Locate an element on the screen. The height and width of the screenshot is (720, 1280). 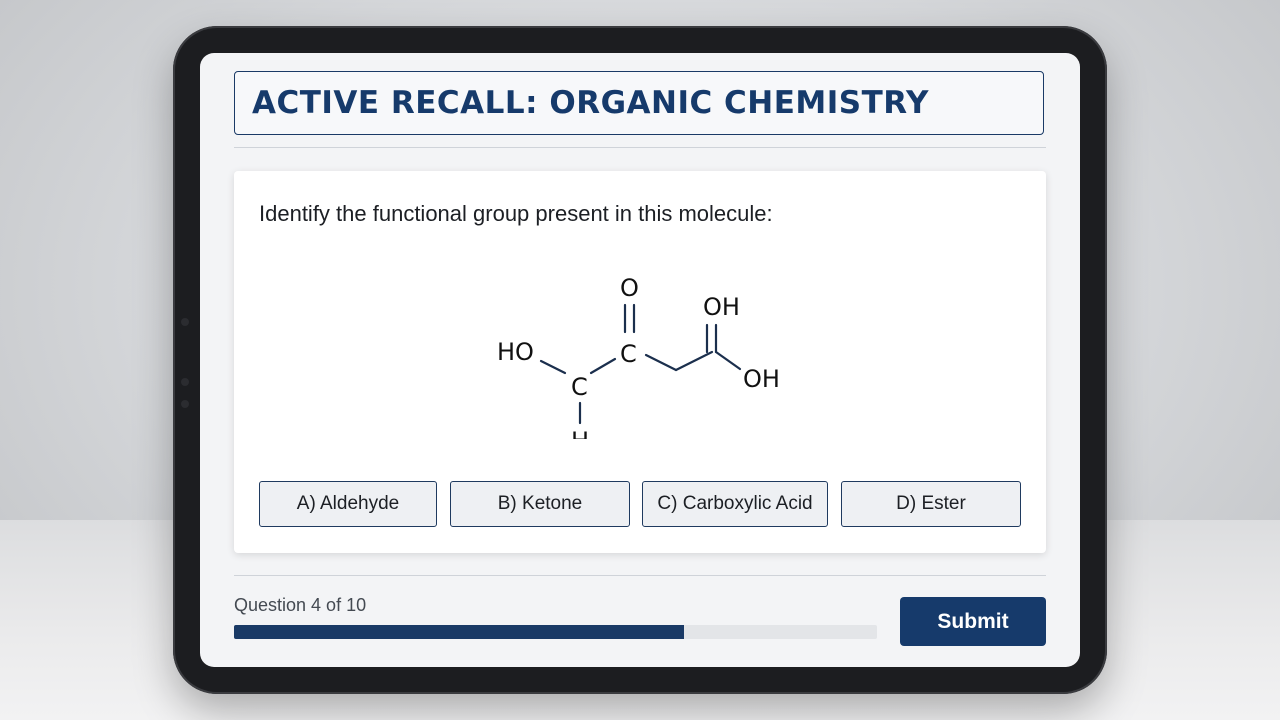
molecule-structure: HO C H C O OH OH is located at coordinates (638, 356).